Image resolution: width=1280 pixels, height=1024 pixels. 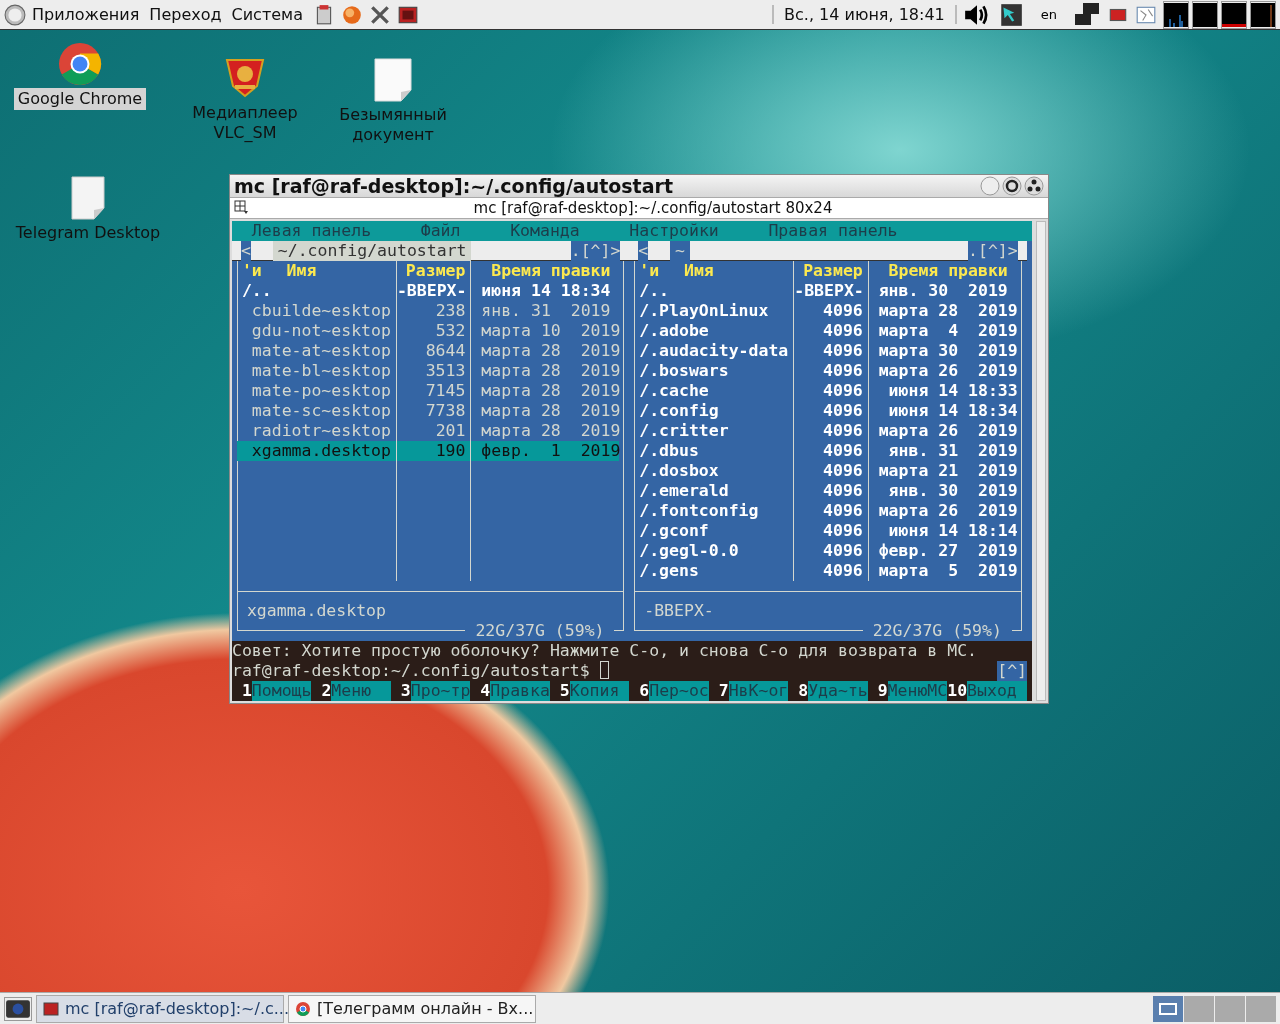 I want to click on file-size: 201, so click(x=450, y=430).